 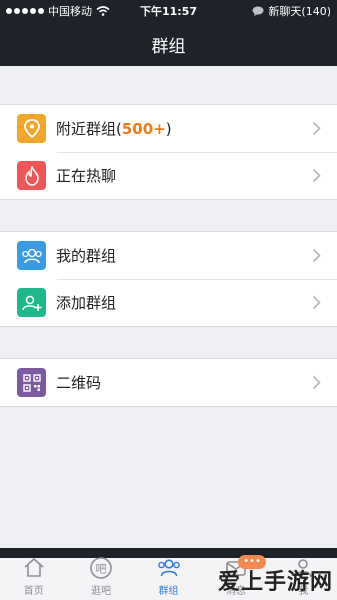 I want to click on nearby-groups-row: 附近群组(500+), so click(x=168, y=128).